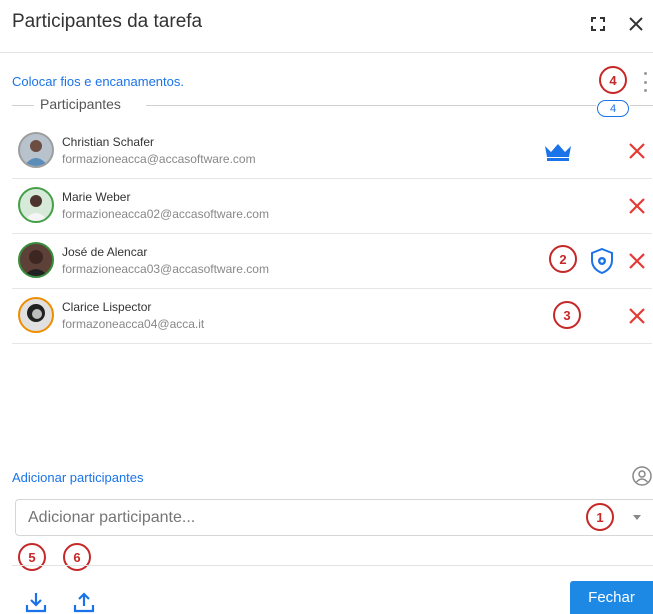 This screenshot has height=614, width=653. Describe the element at coordinates (332, 565) in the screenshot. I see `footer-divider` at that location.